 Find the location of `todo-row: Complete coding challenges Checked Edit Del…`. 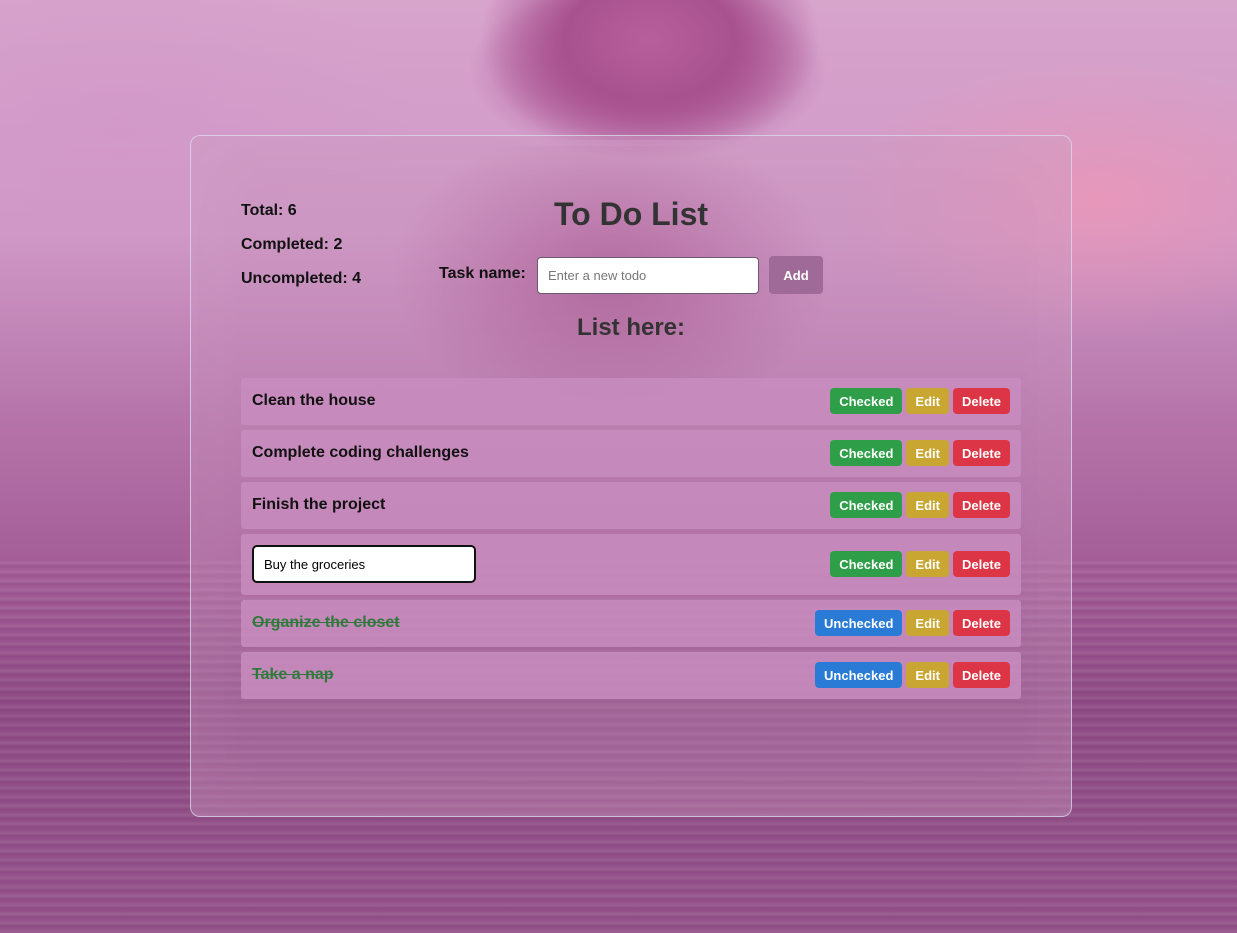

todo-row: Complete coding challenges Checked Edit Del… is located at coordinates (631, 453).